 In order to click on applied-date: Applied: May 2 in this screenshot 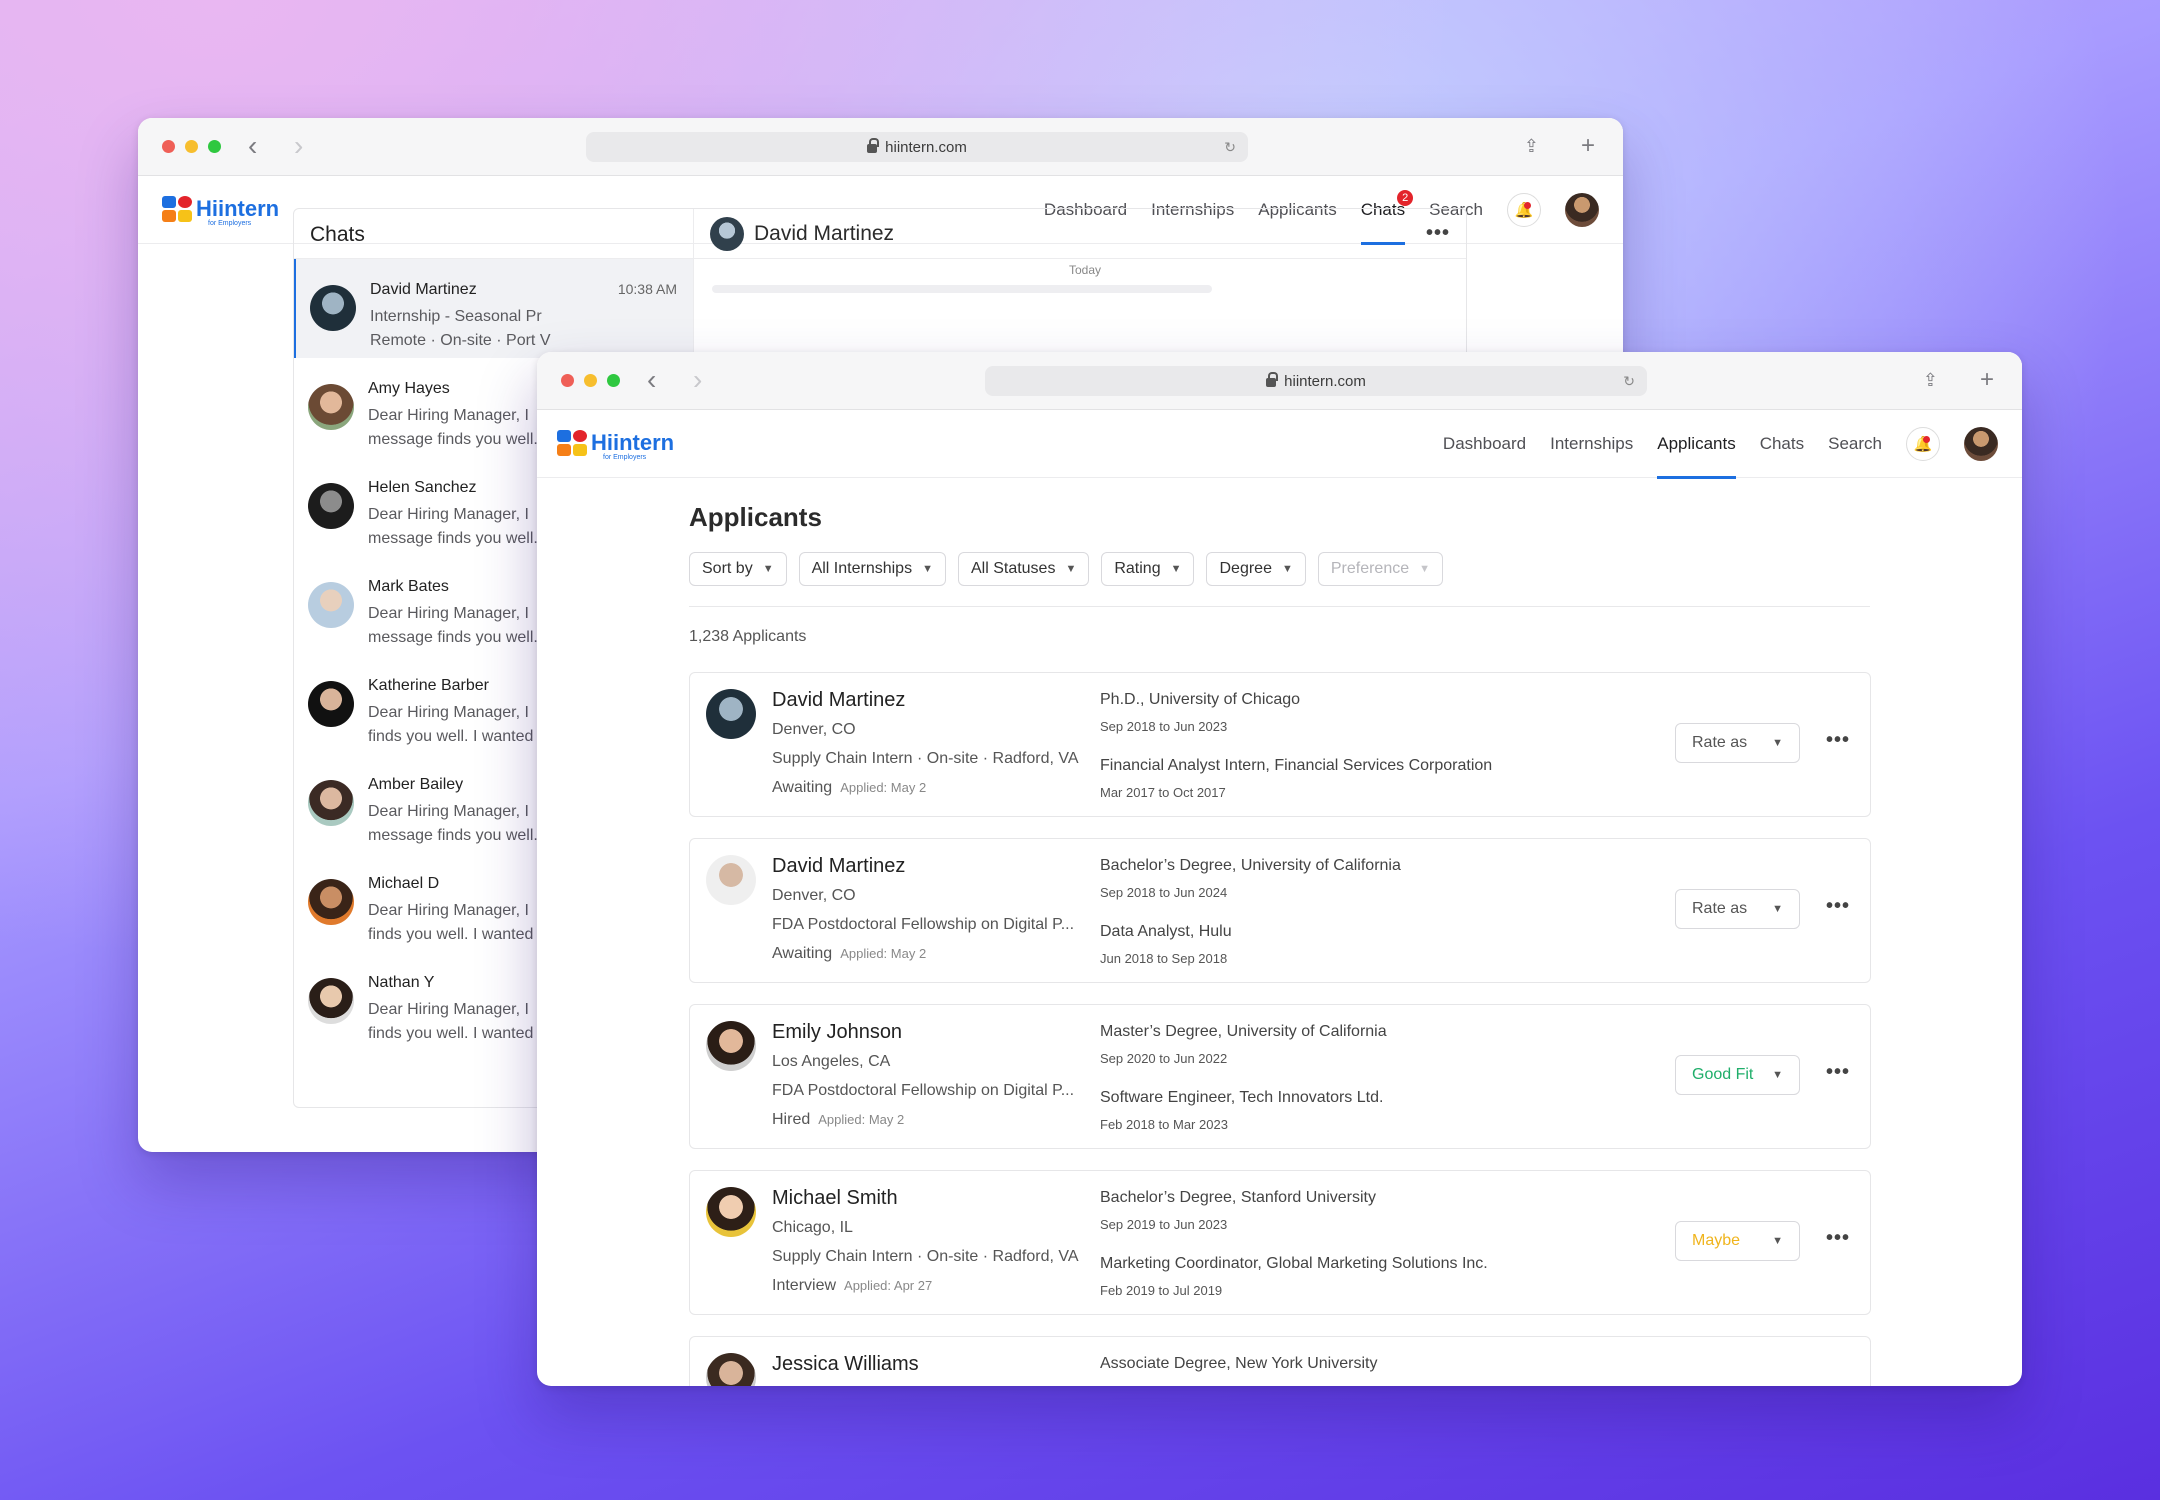, I will do `click(861, 1119)`.